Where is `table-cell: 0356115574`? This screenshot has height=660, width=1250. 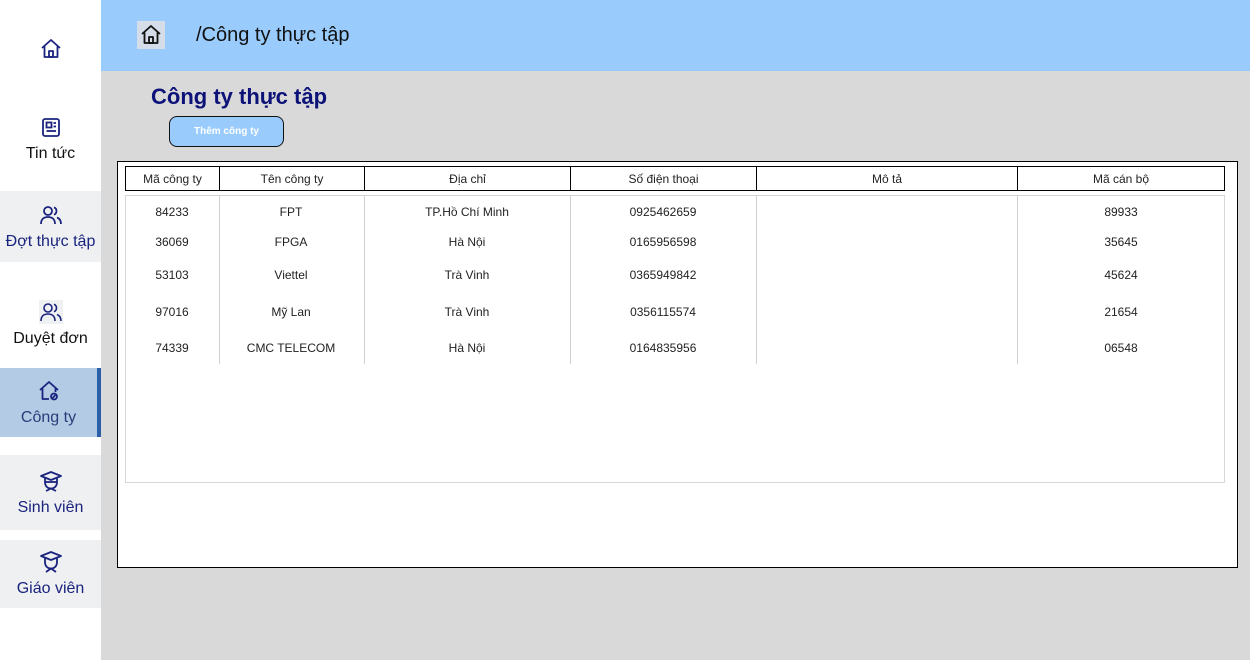 table-cell: 0356115574 is located at coordinates (663, 312).